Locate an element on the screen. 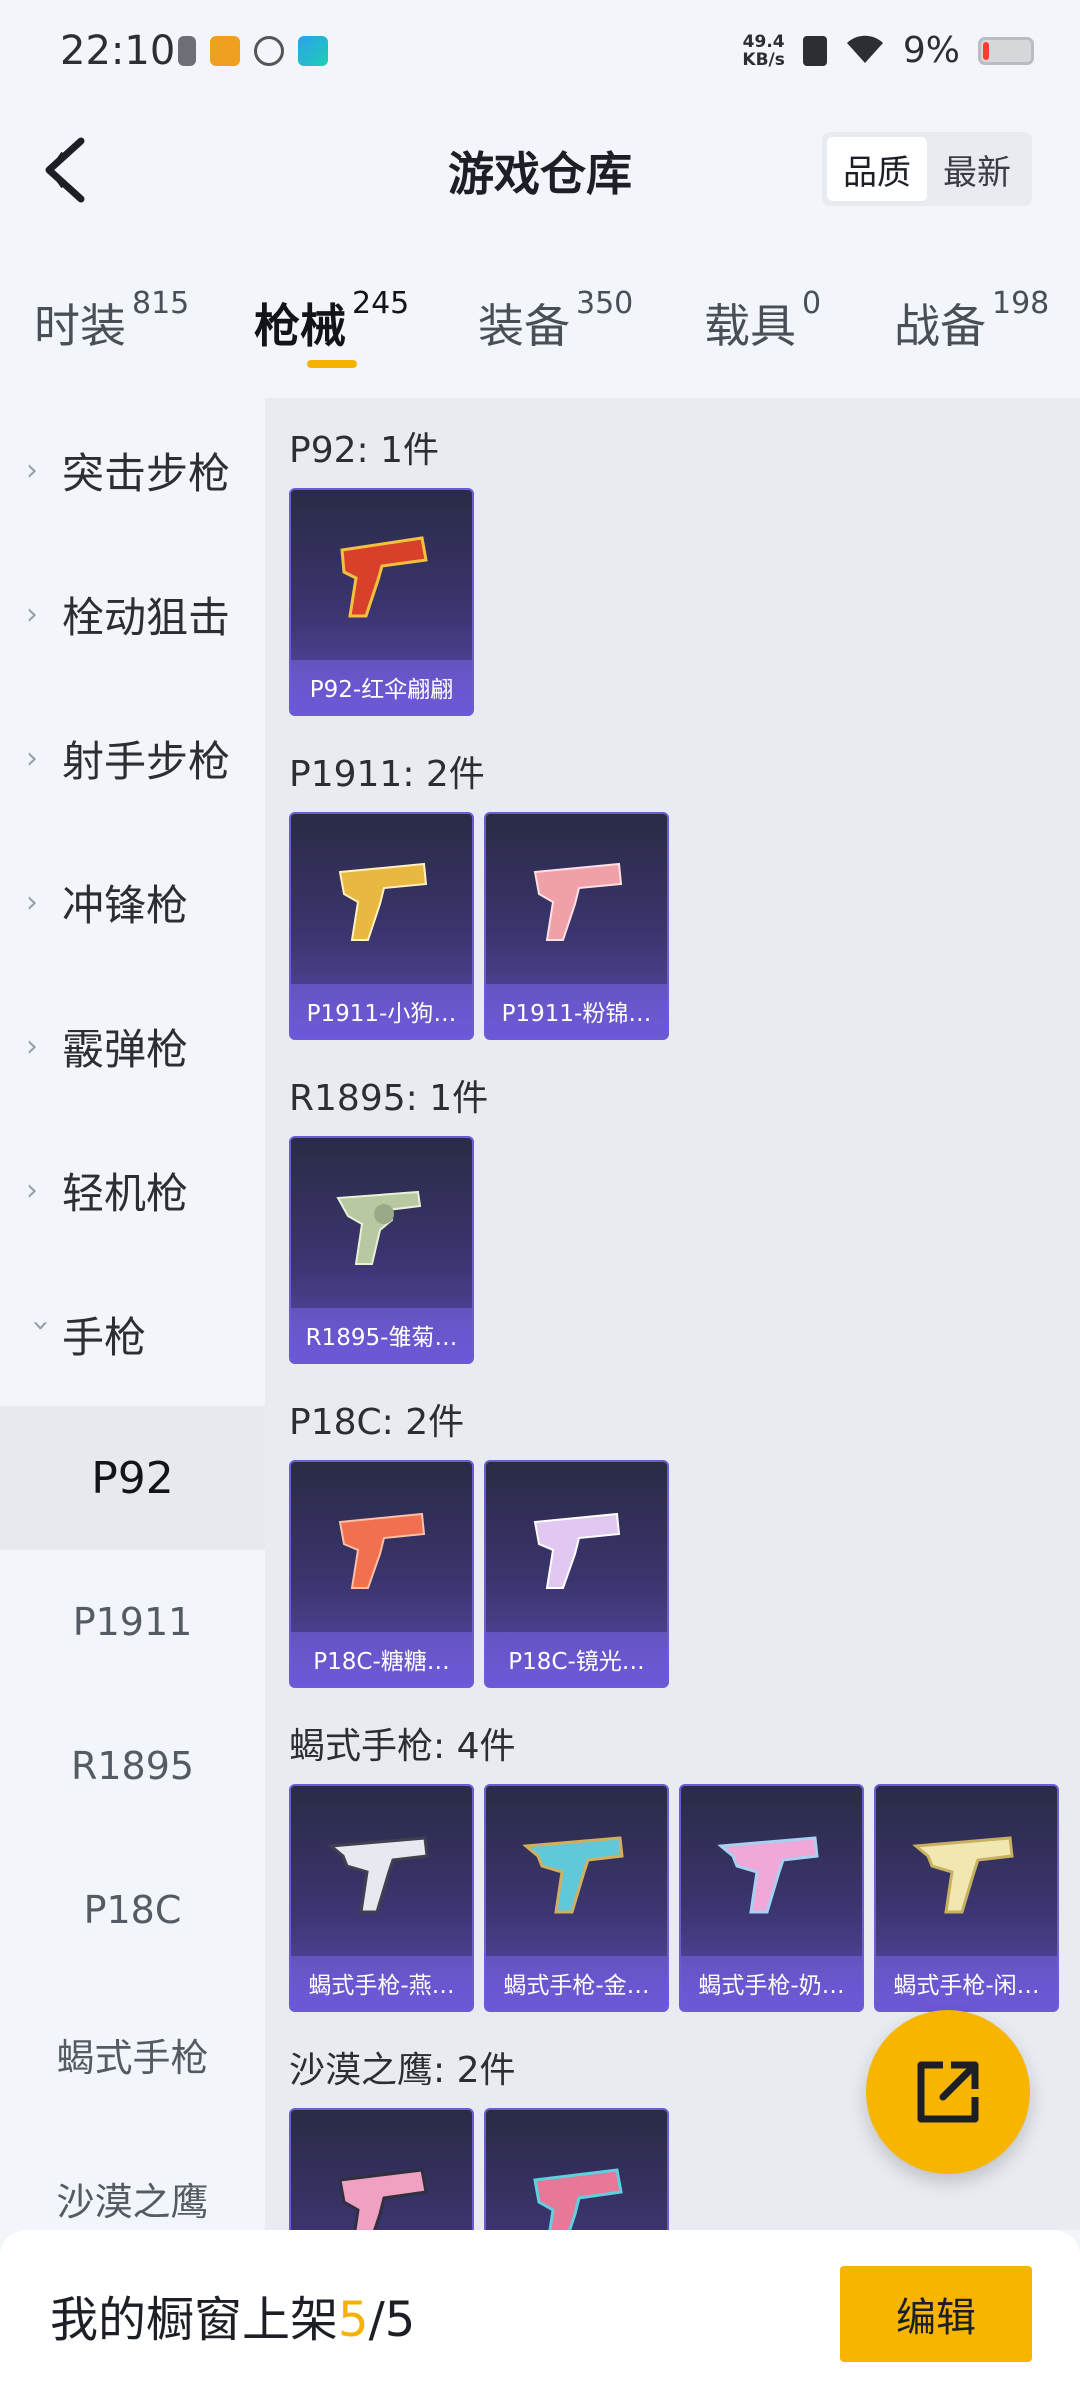 The width and height of the screenshot is (1080, 2400). sidebar-item-bolt-sniper: › 栓动狙击 is located at coordinates (132, 614).